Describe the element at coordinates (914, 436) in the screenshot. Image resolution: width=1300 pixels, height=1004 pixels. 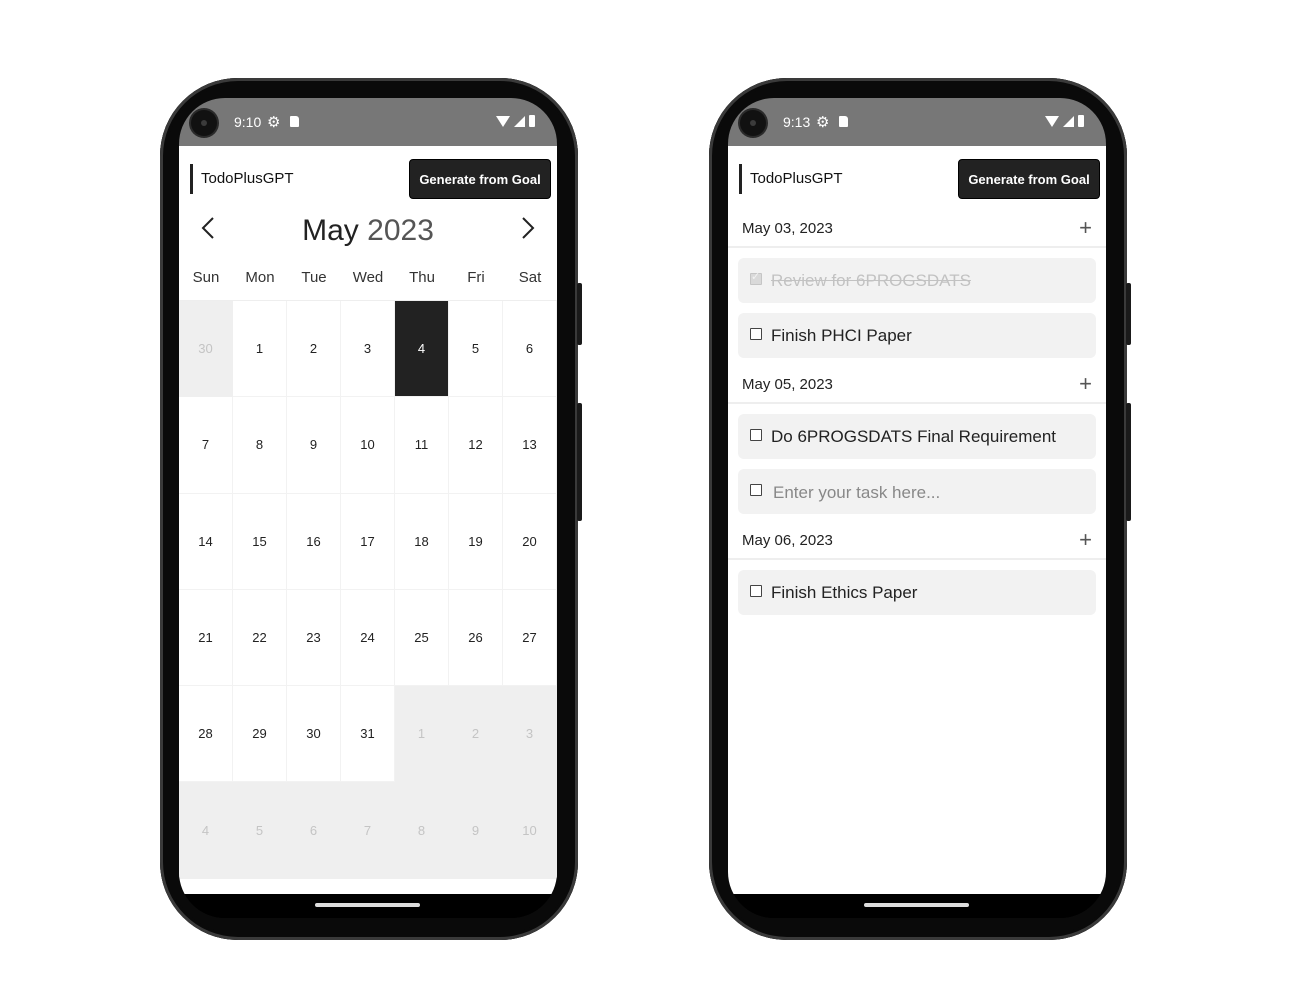
I see `task-text: Do 6PROGSDATS Final Requirement` at that location.